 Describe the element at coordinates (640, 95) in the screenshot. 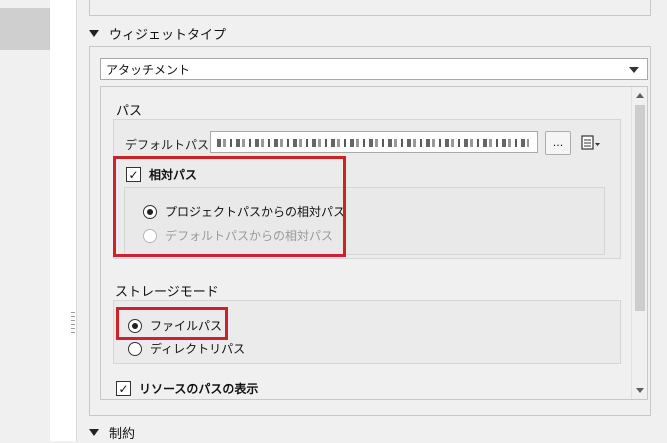

I see `scroll-up-icon` at that location.